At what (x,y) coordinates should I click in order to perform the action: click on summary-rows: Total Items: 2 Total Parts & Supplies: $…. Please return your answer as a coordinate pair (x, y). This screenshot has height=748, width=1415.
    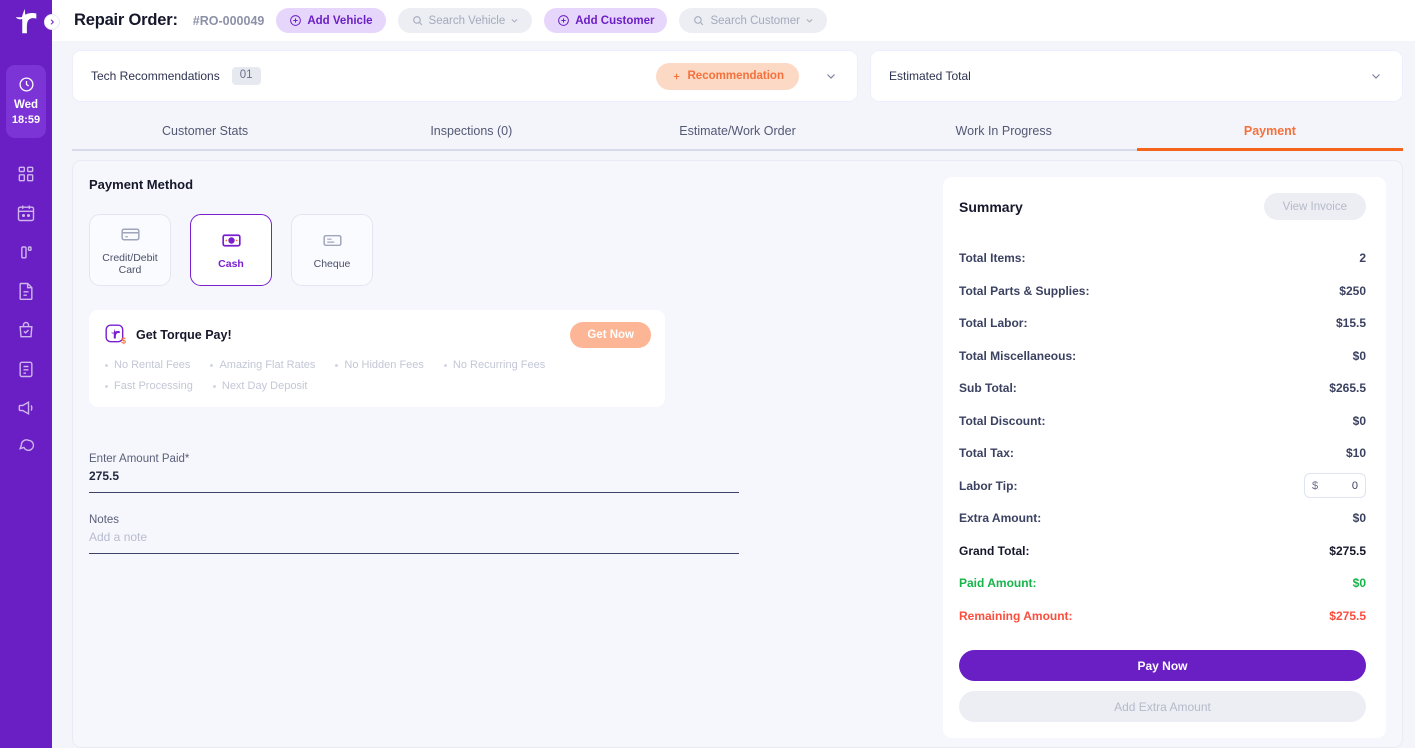
    Looking at the image, I should click on (1162, 437).